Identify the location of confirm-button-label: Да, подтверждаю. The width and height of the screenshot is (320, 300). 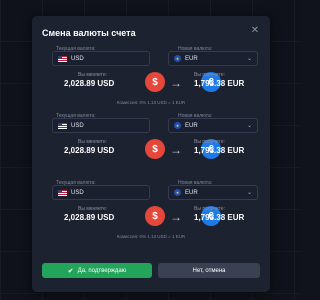
(102, 270).